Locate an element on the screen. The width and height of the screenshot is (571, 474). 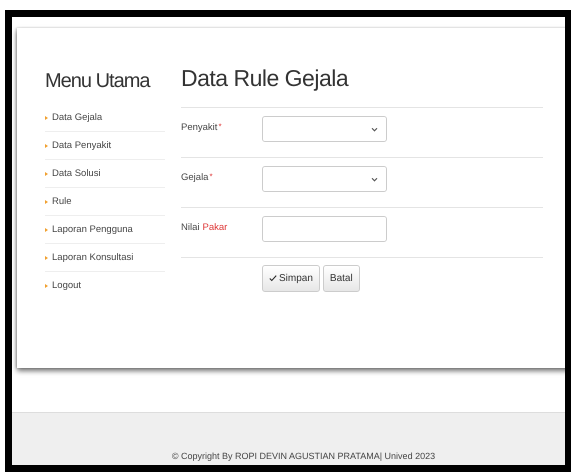
menu-link: Data Solusi is located at coordinates (76, 173).